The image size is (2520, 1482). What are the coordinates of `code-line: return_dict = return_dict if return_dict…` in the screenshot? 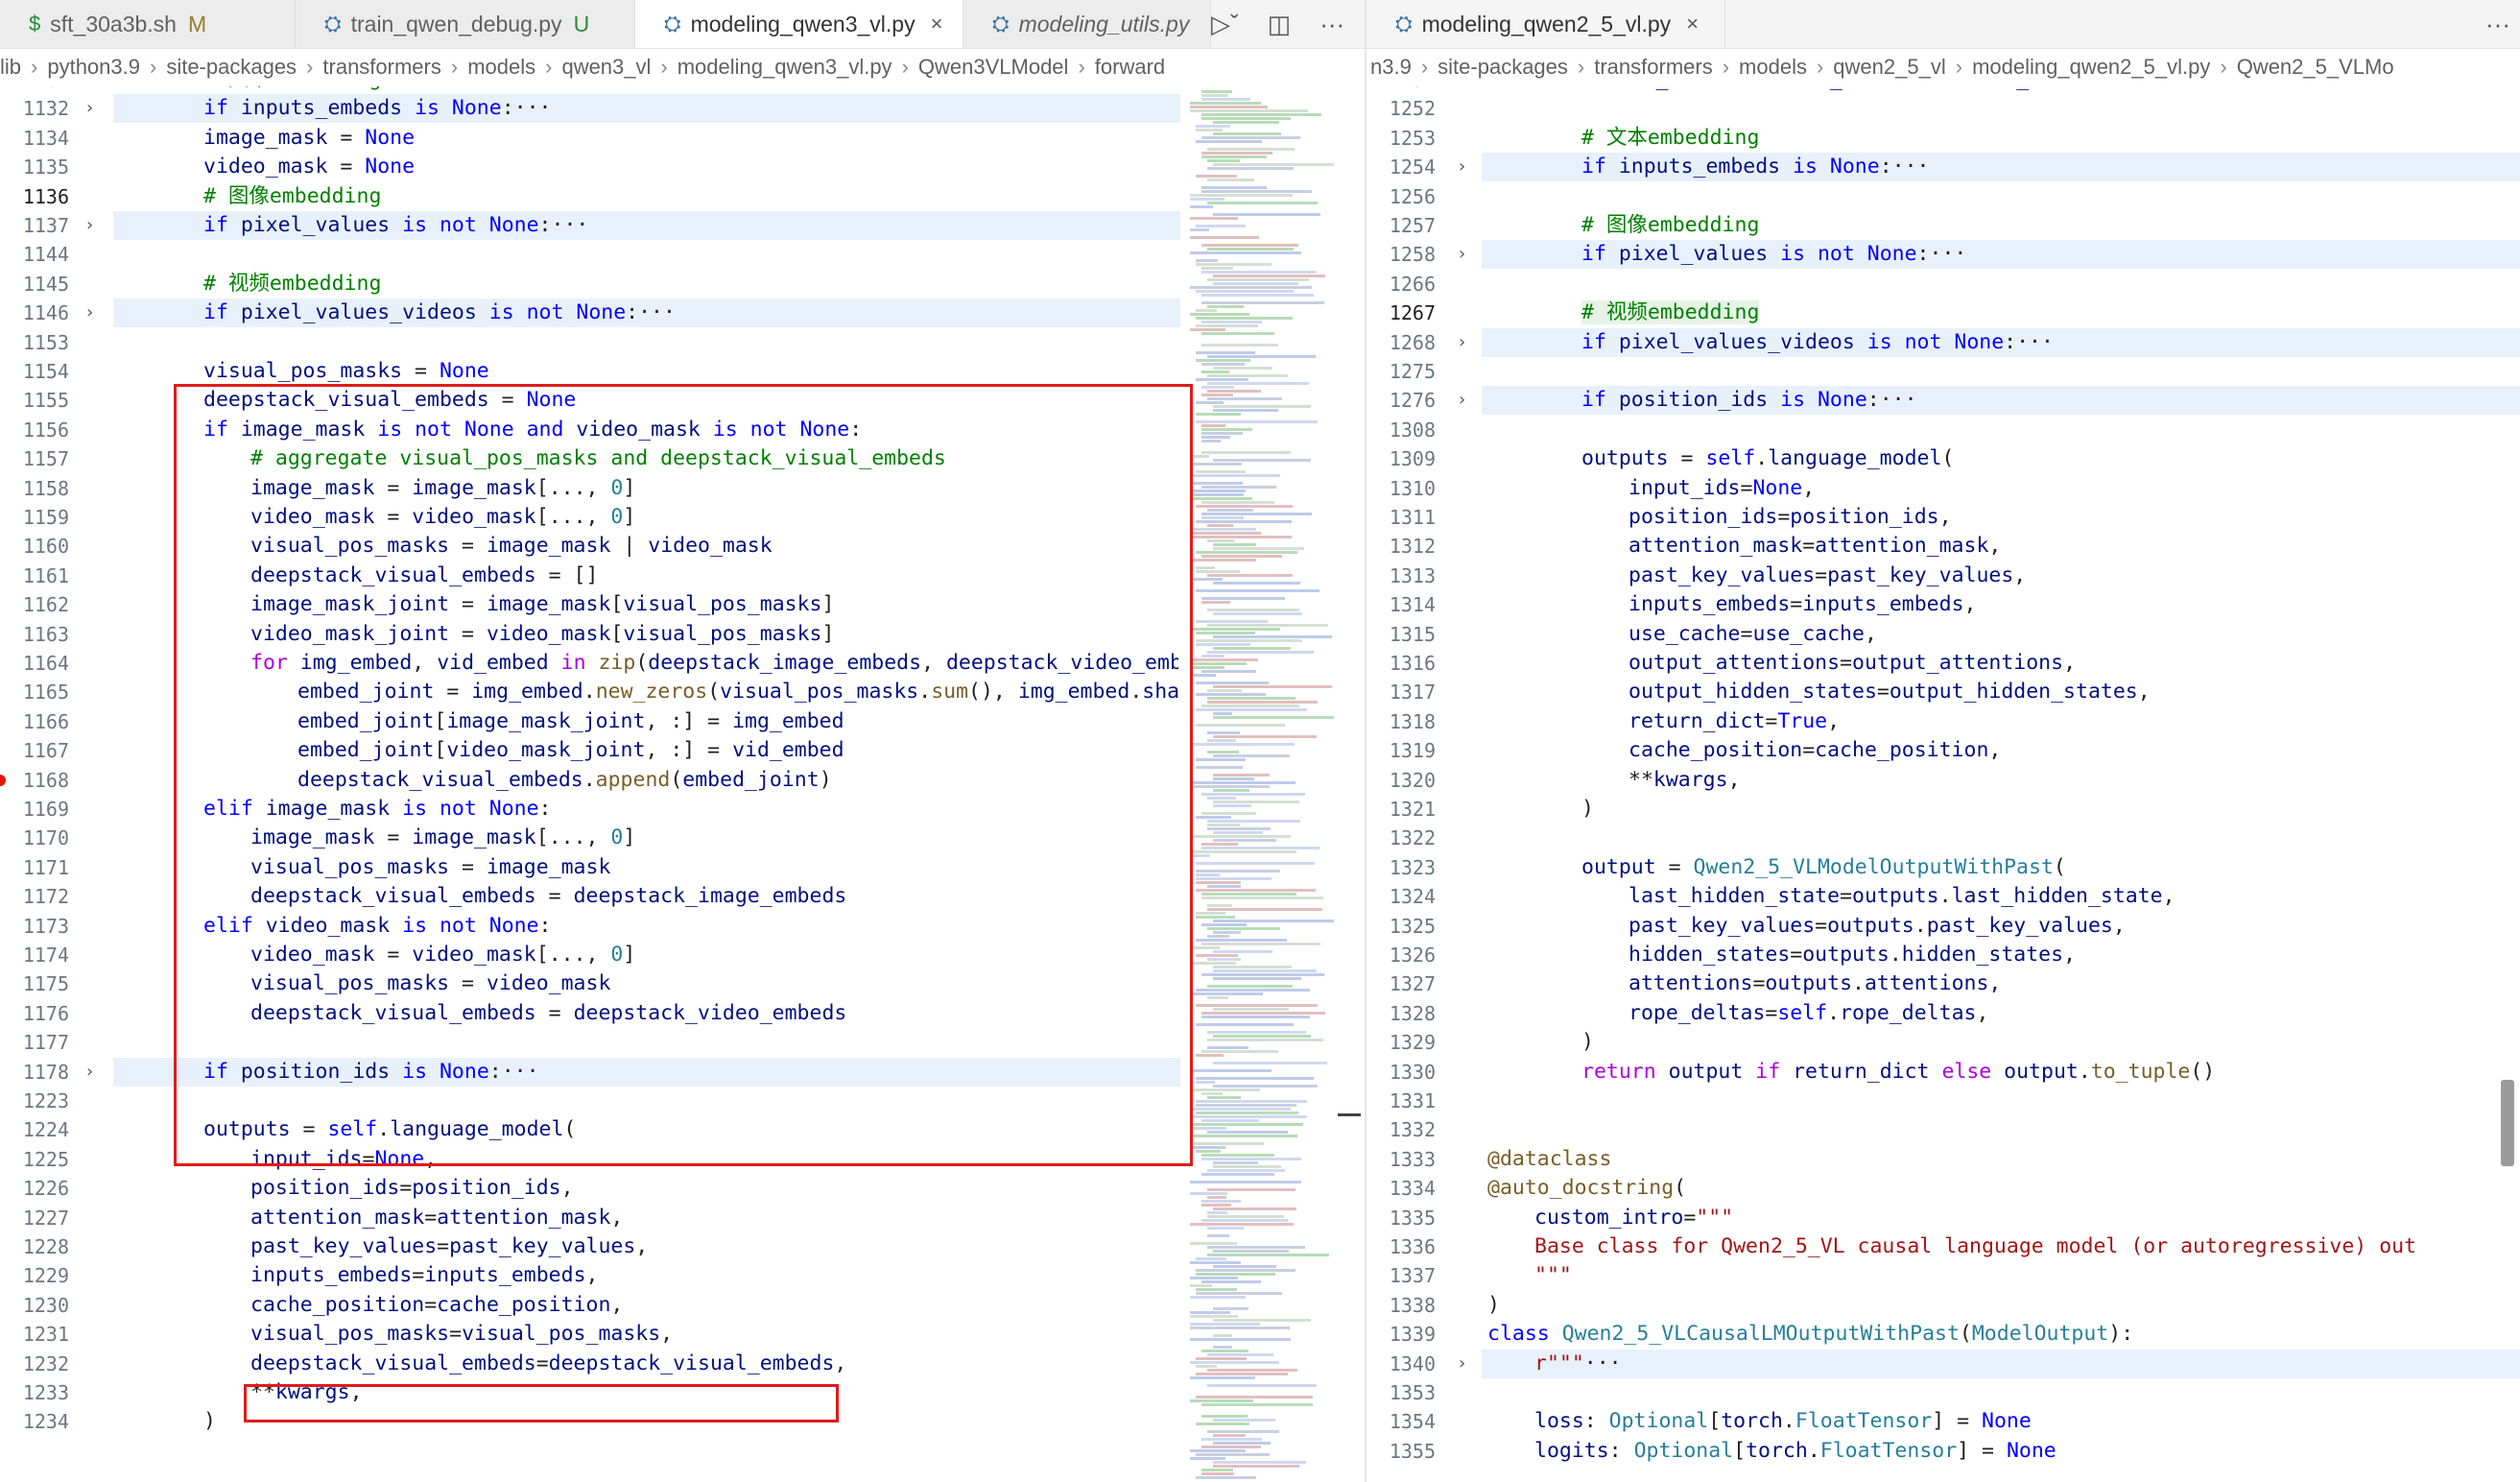 It's located at (1997, 90).